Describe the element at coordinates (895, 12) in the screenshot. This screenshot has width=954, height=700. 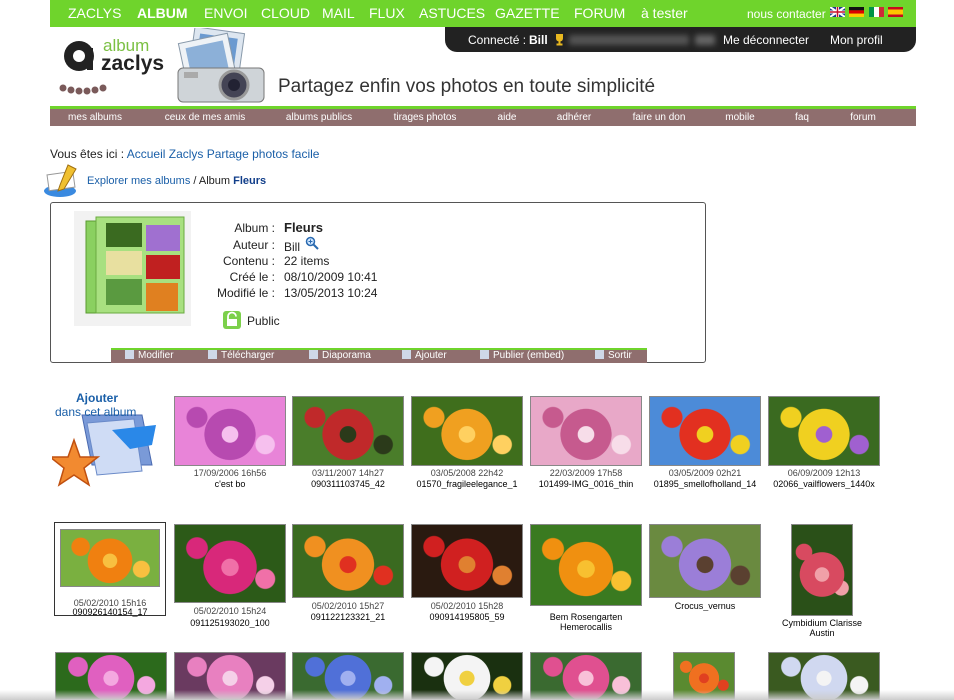
I see `spanish-flag-icon` at that location.